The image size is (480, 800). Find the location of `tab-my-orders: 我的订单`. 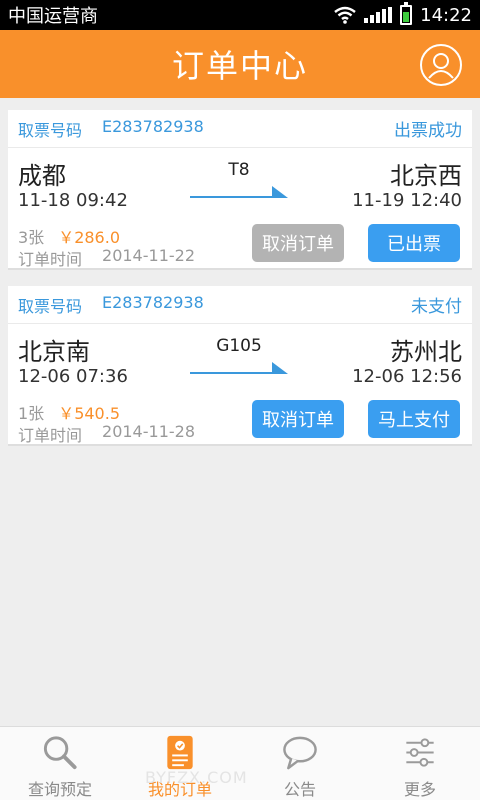

tab-my-orders: 我的订单 is located at coordinates (180, 763).